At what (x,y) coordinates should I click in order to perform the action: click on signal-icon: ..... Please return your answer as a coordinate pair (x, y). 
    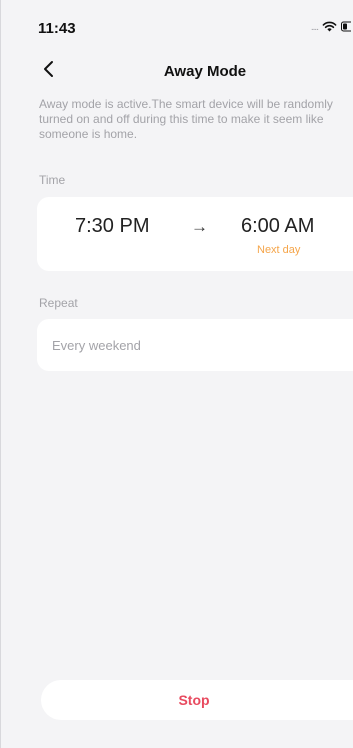
    Looking at the image, I should click on (314, 27).